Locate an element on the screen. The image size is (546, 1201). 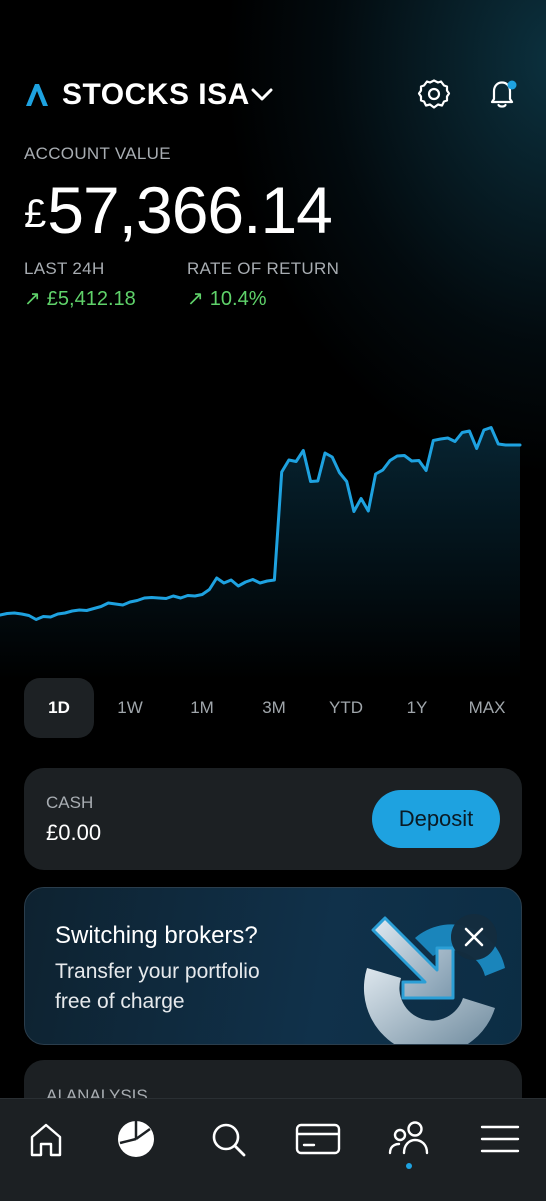
deposit-button: Deposit is located at coordinates (436, 819).